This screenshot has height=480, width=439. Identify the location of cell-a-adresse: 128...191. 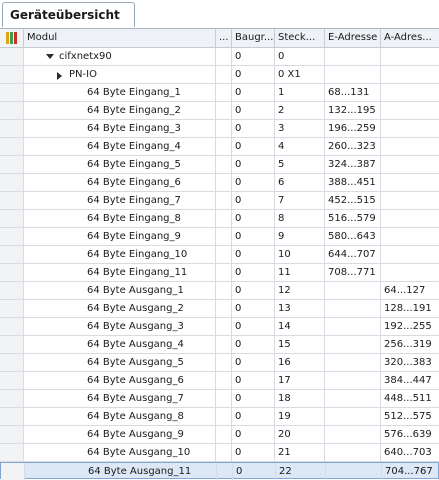
(408, 308).